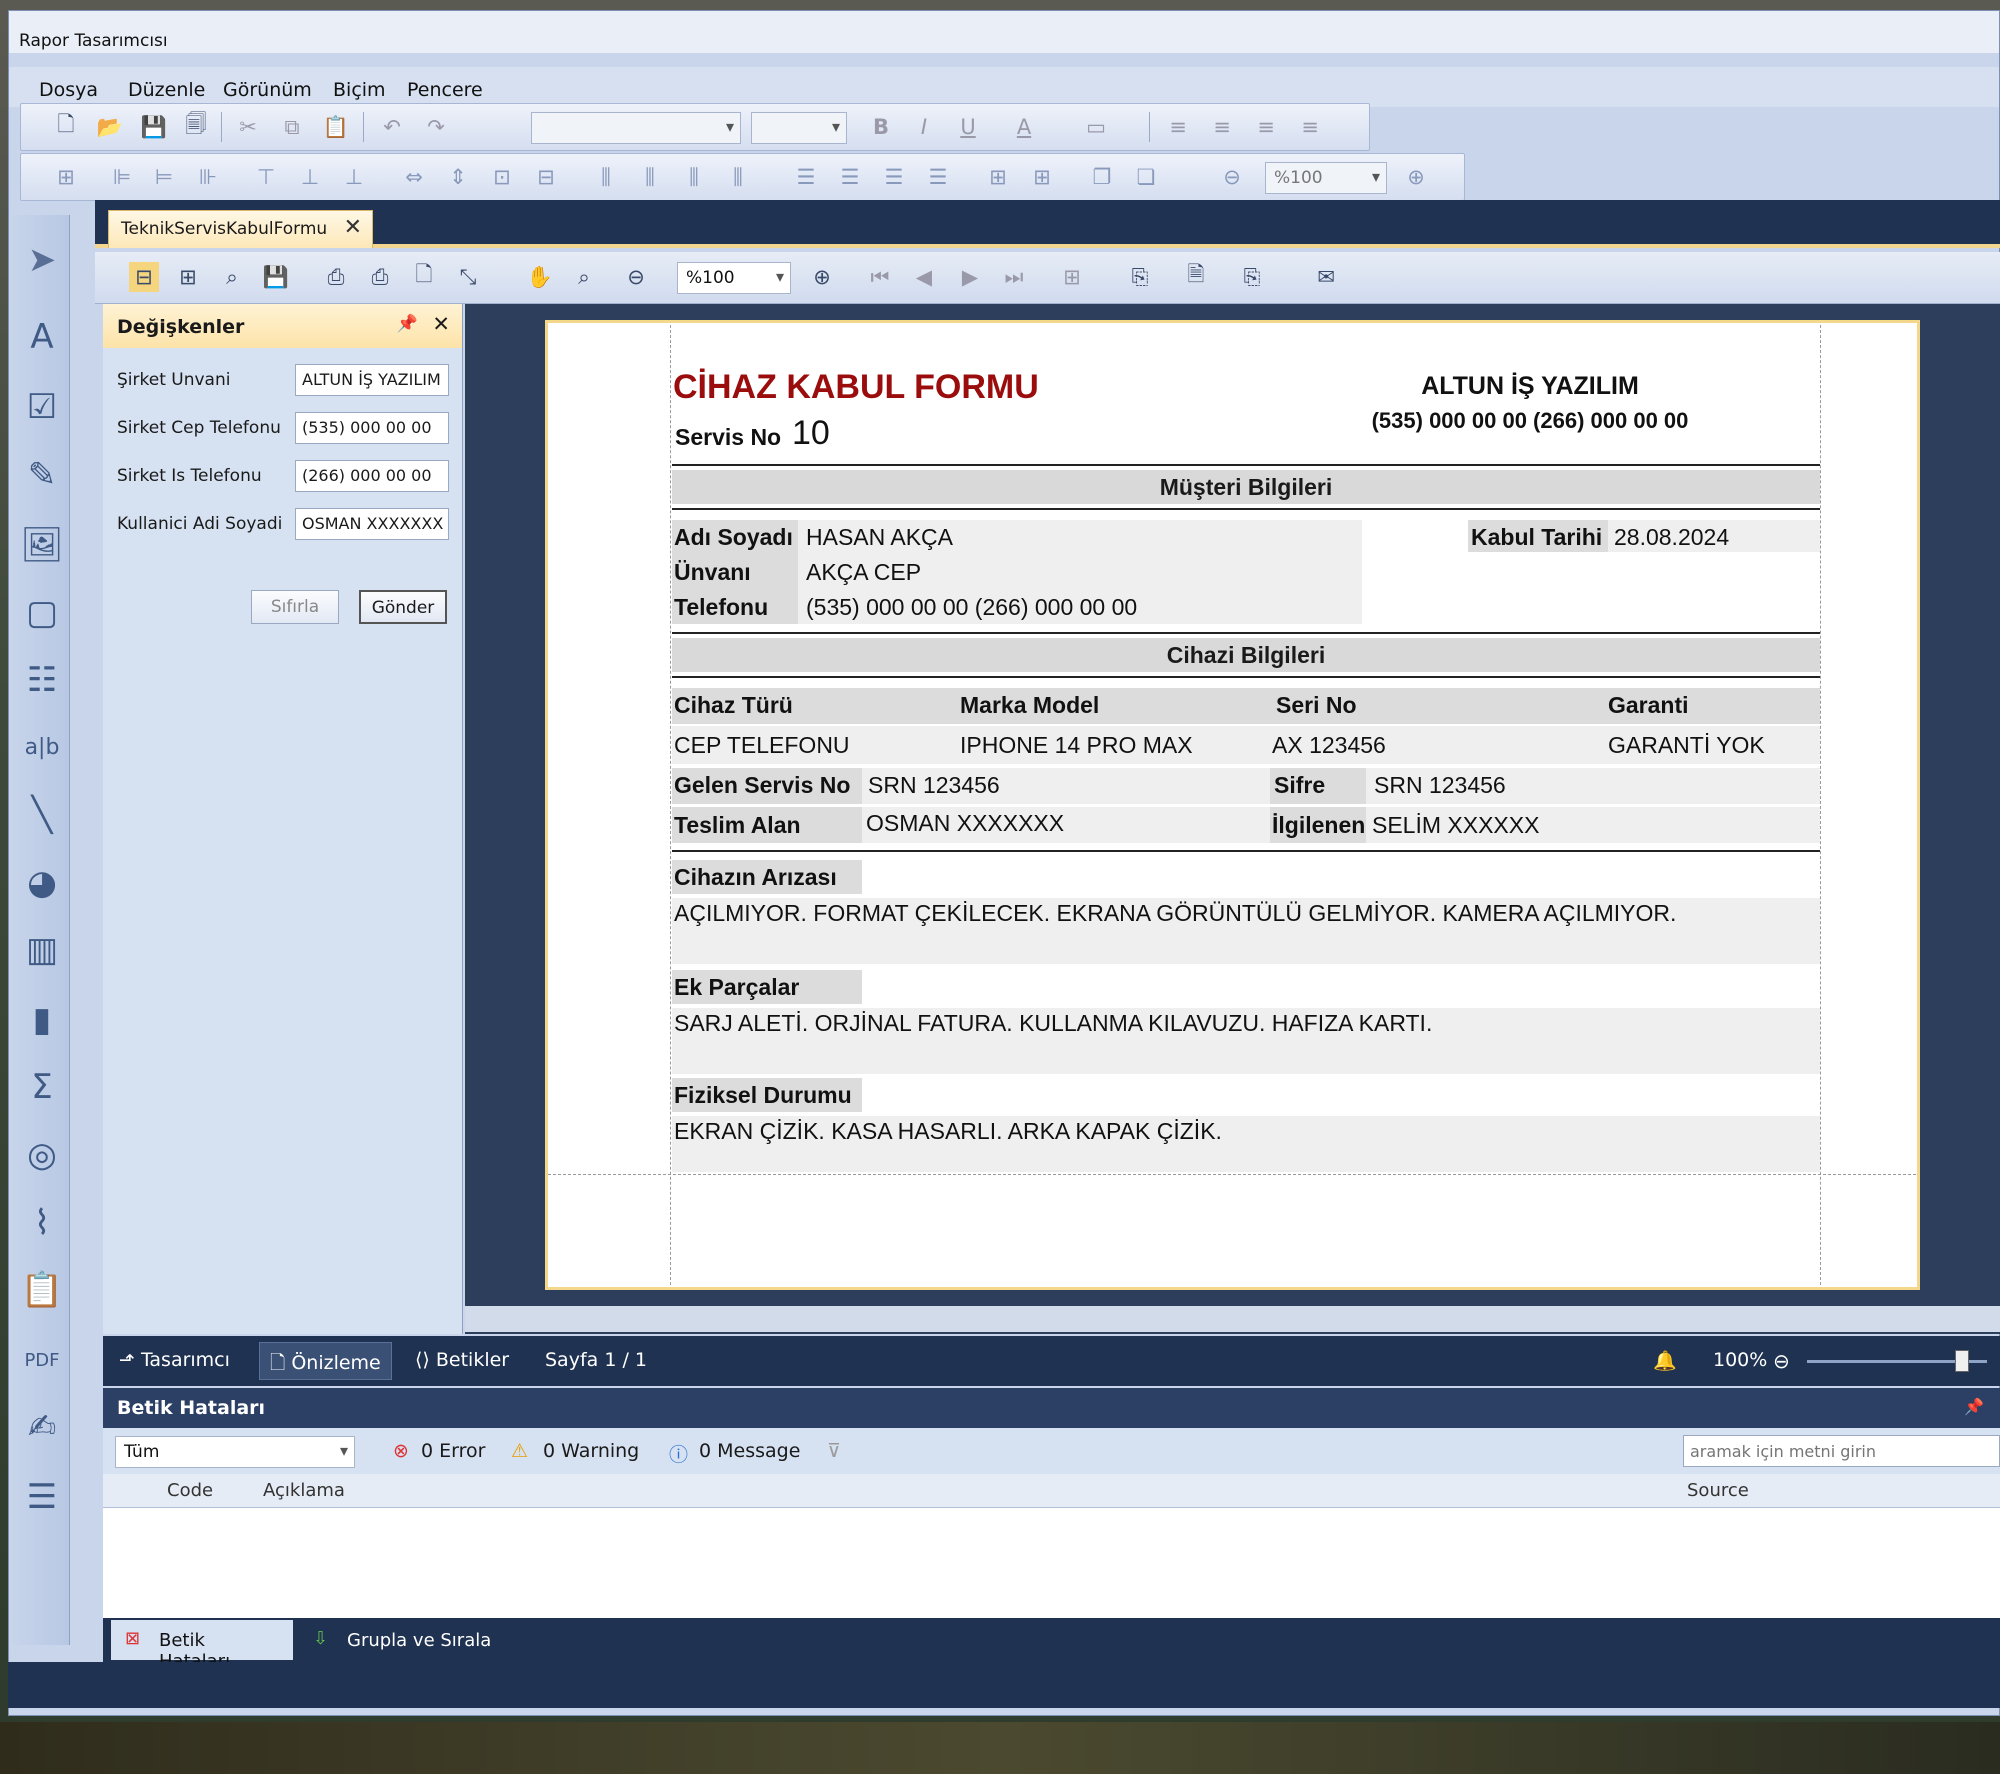 The width and height of the screenshot is (2000, 1774). Describe the element at coordinates (42, 1155) in the screenshot. I see `gauge-tool-icon: ◎` at that location.